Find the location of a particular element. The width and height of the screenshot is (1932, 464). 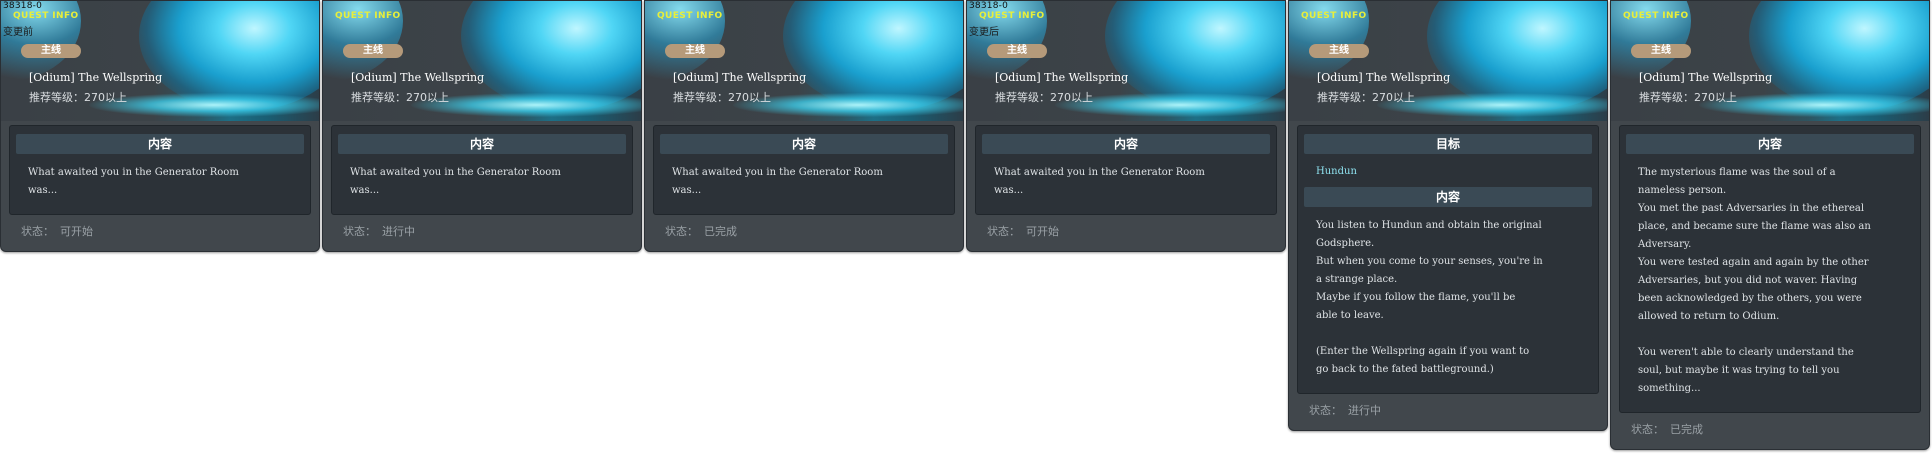

version-label: 变更后 is located at coordinates (984, 32).